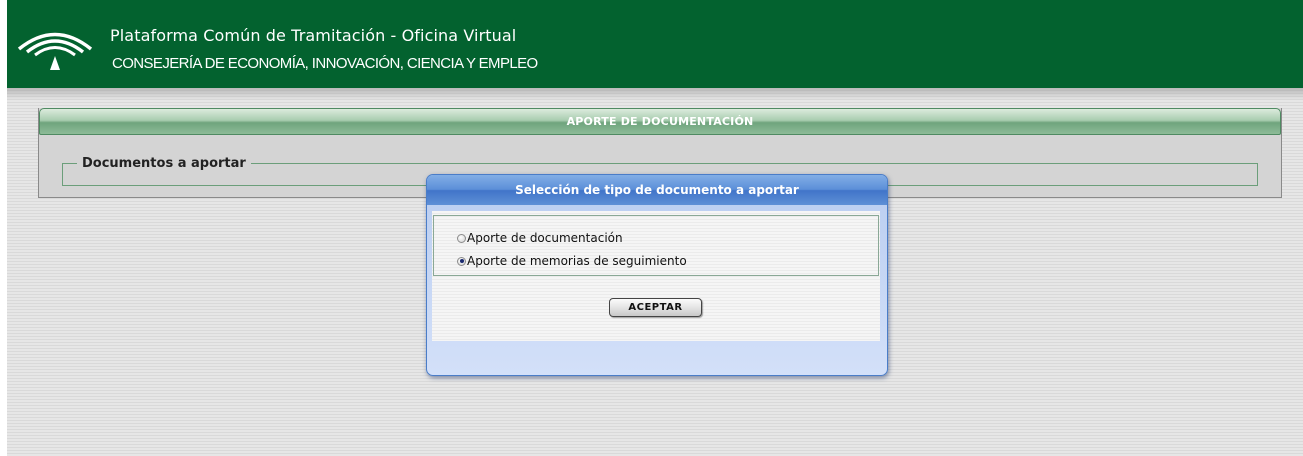 The height and width of the screenshot is (456, 1303). What do you see at coordinates (657, 190) in the screenshot?
I see `dialog-title: Selección de tipo de documento a aportar` at bounding box center [657, 190].